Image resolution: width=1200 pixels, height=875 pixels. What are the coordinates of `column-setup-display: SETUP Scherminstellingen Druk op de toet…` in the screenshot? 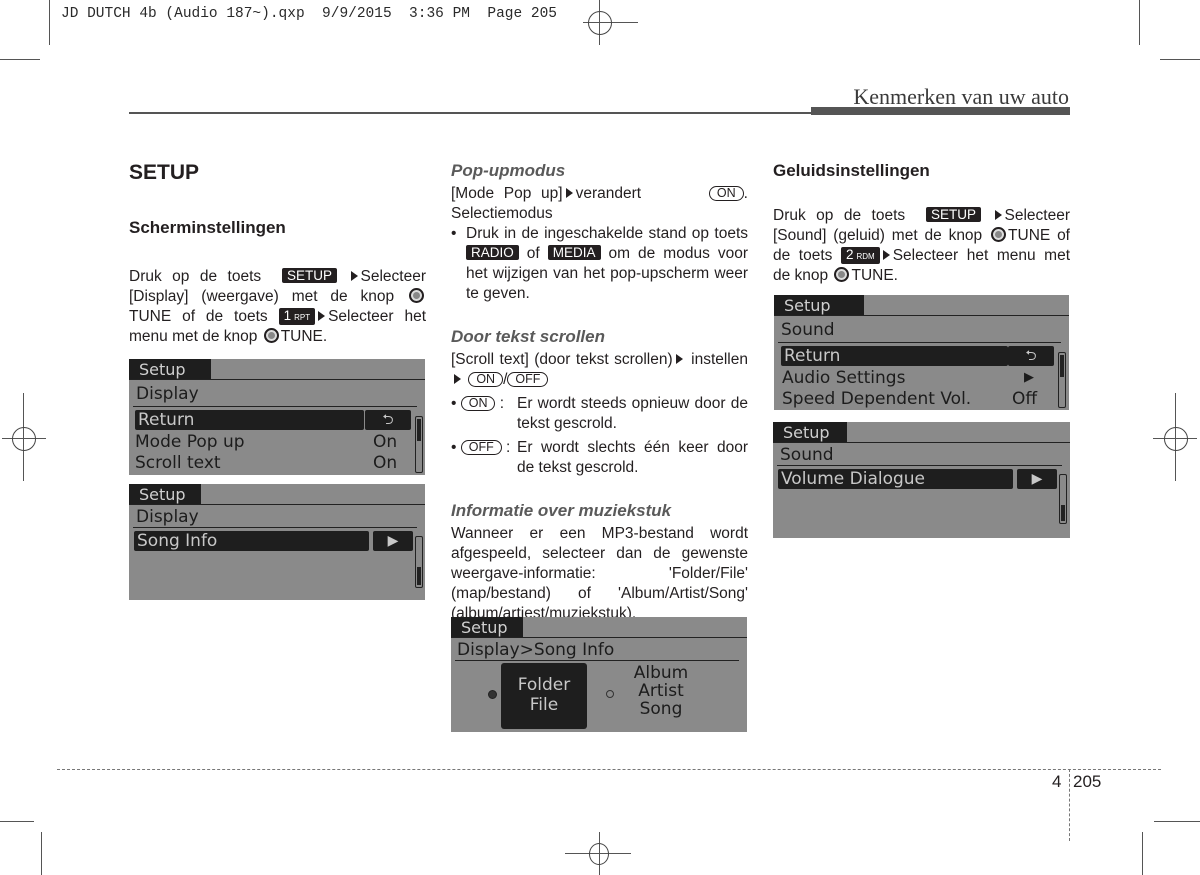 It's located at (277, 253).